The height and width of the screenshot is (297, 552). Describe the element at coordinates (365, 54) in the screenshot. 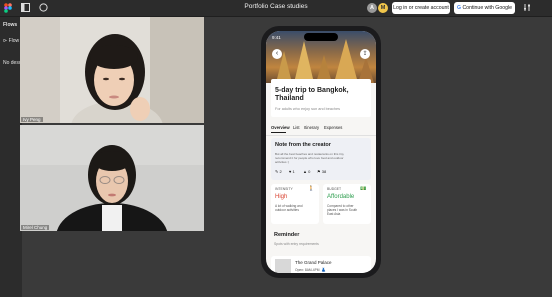

I see `share-icon: ⇪` at that location.